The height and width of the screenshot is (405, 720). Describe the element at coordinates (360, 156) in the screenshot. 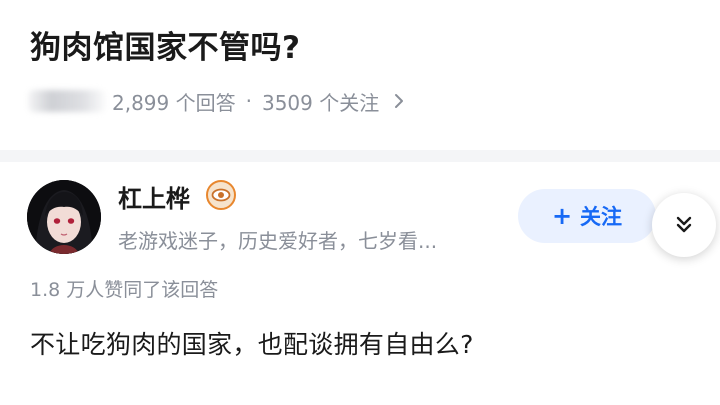

I see `section-divider` at that location.